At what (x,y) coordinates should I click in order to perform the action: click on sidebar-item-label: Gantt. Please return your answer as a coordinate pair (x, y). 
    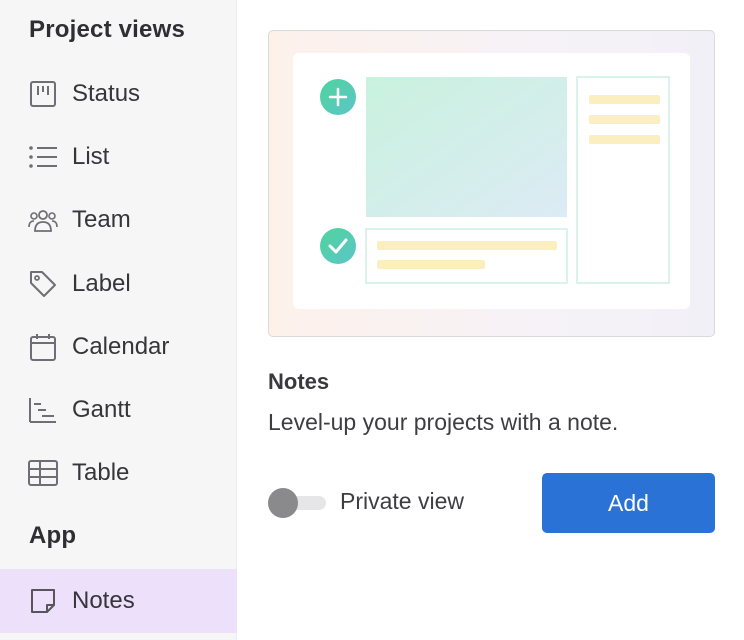
    Looking at the image, I should click on (101, 409).